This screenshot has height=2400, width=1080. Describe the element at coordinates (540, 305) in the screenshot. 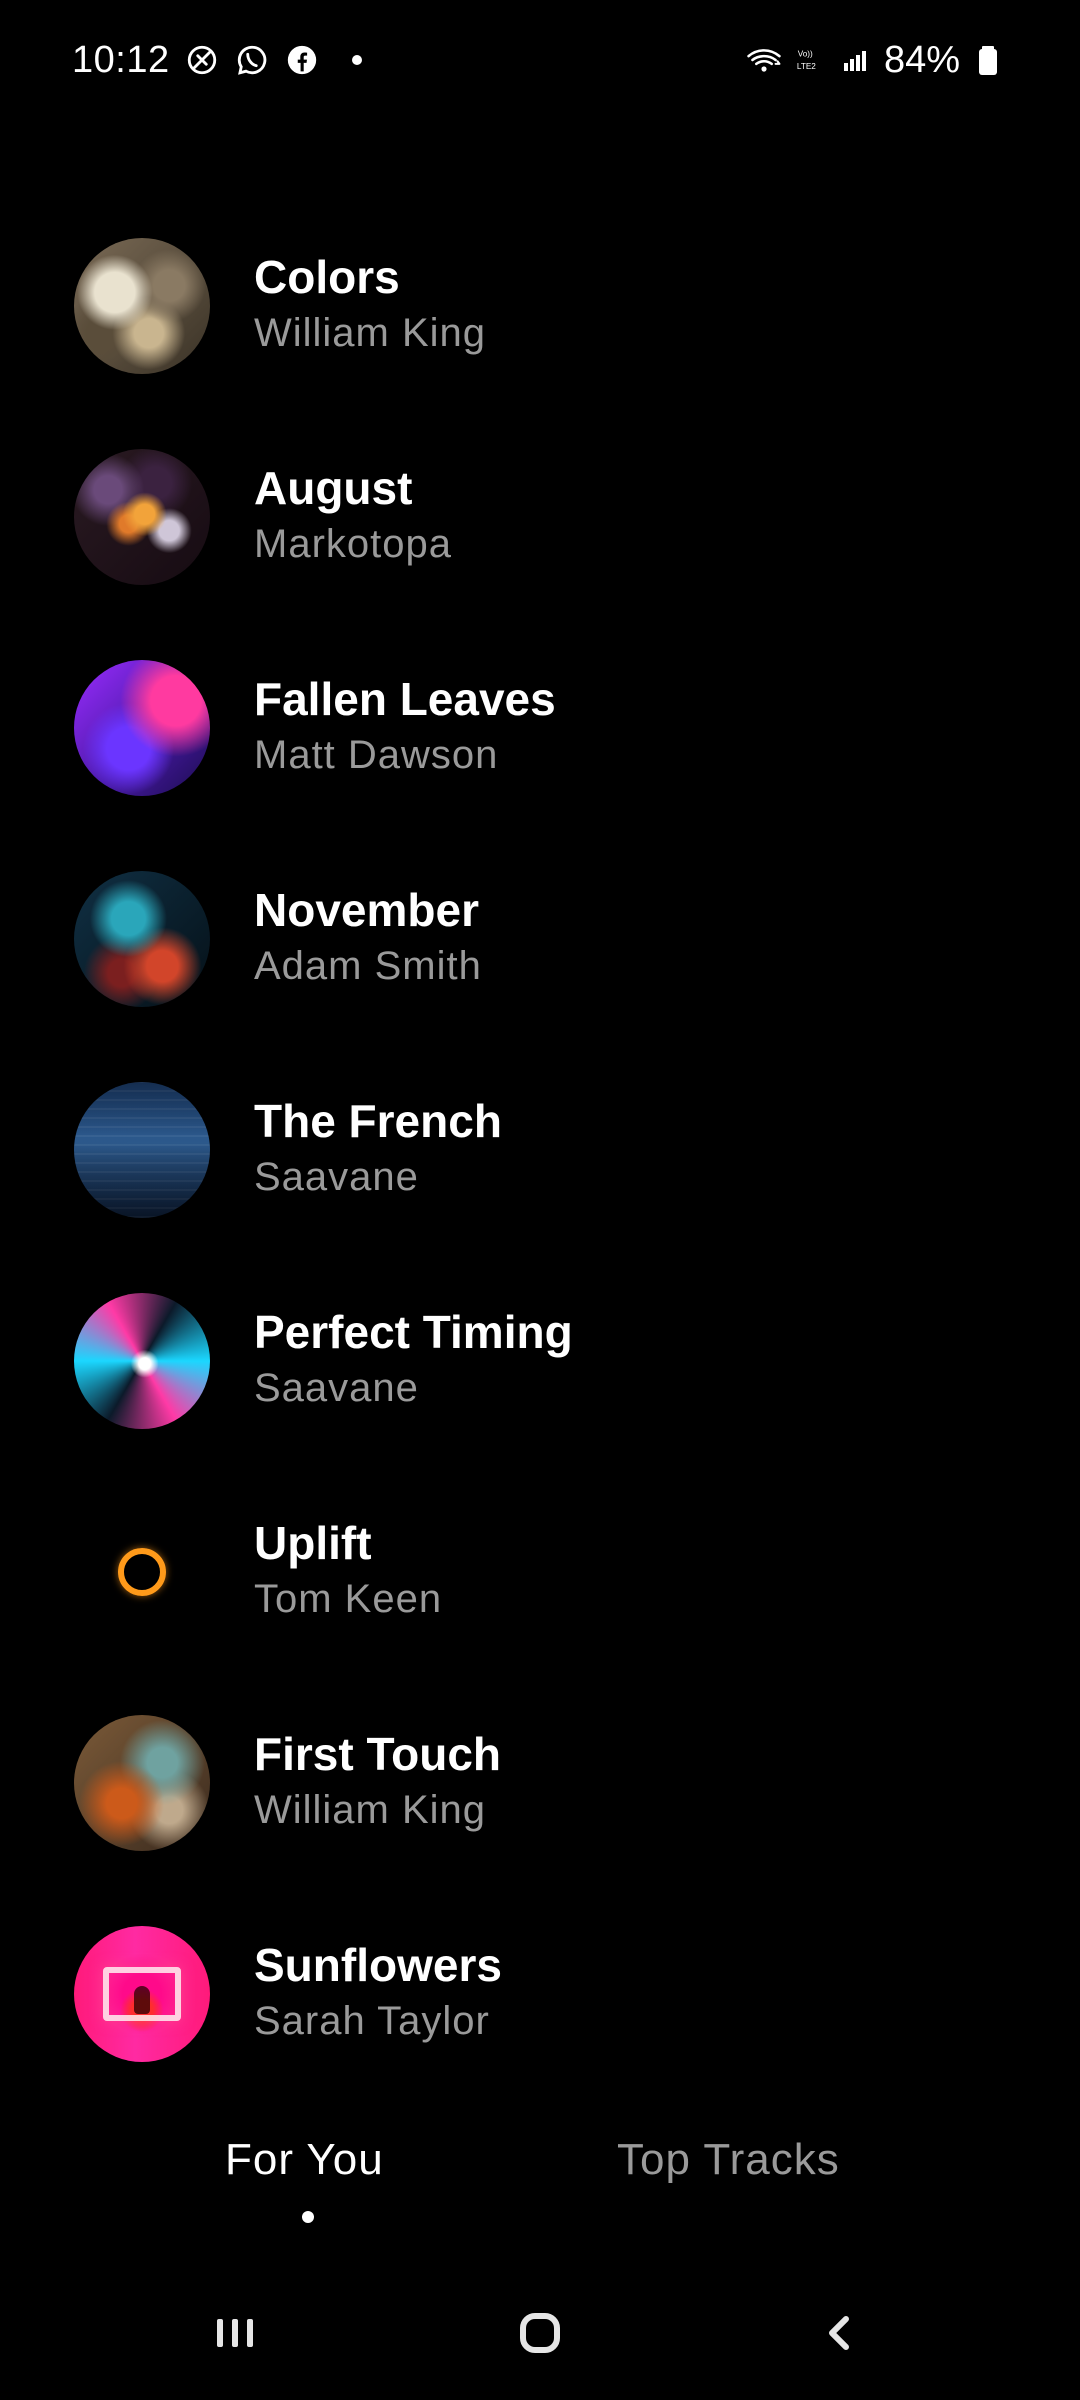

I see `list-item: Colors William King` at that location.